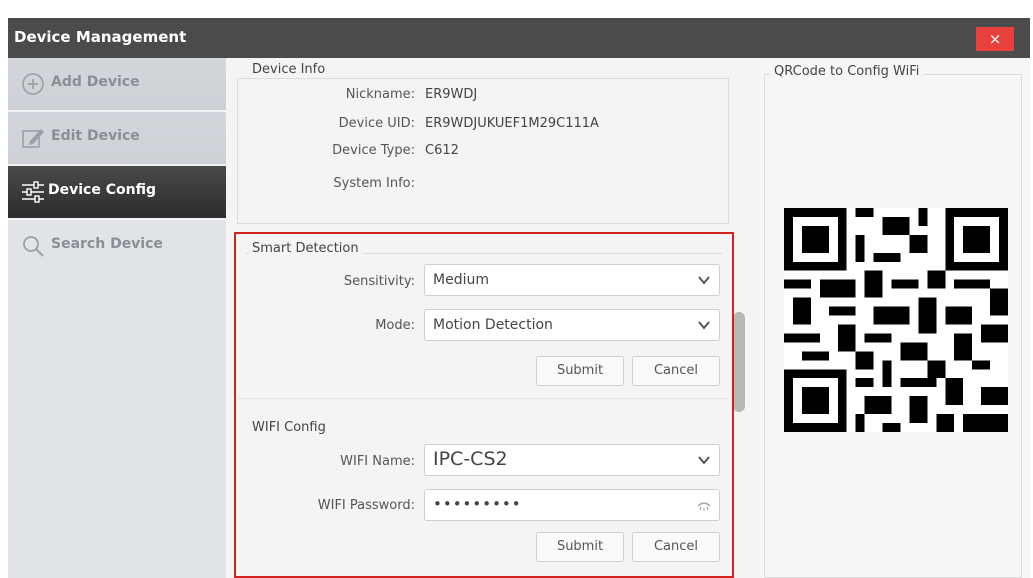 Image resolution: width=1033 pixels, height=578 pixels. What do you see at coordinates (95, 136) in the screenshot?
I see `sidebar-item-label: Edit Device` at bounding box center [95, 136].